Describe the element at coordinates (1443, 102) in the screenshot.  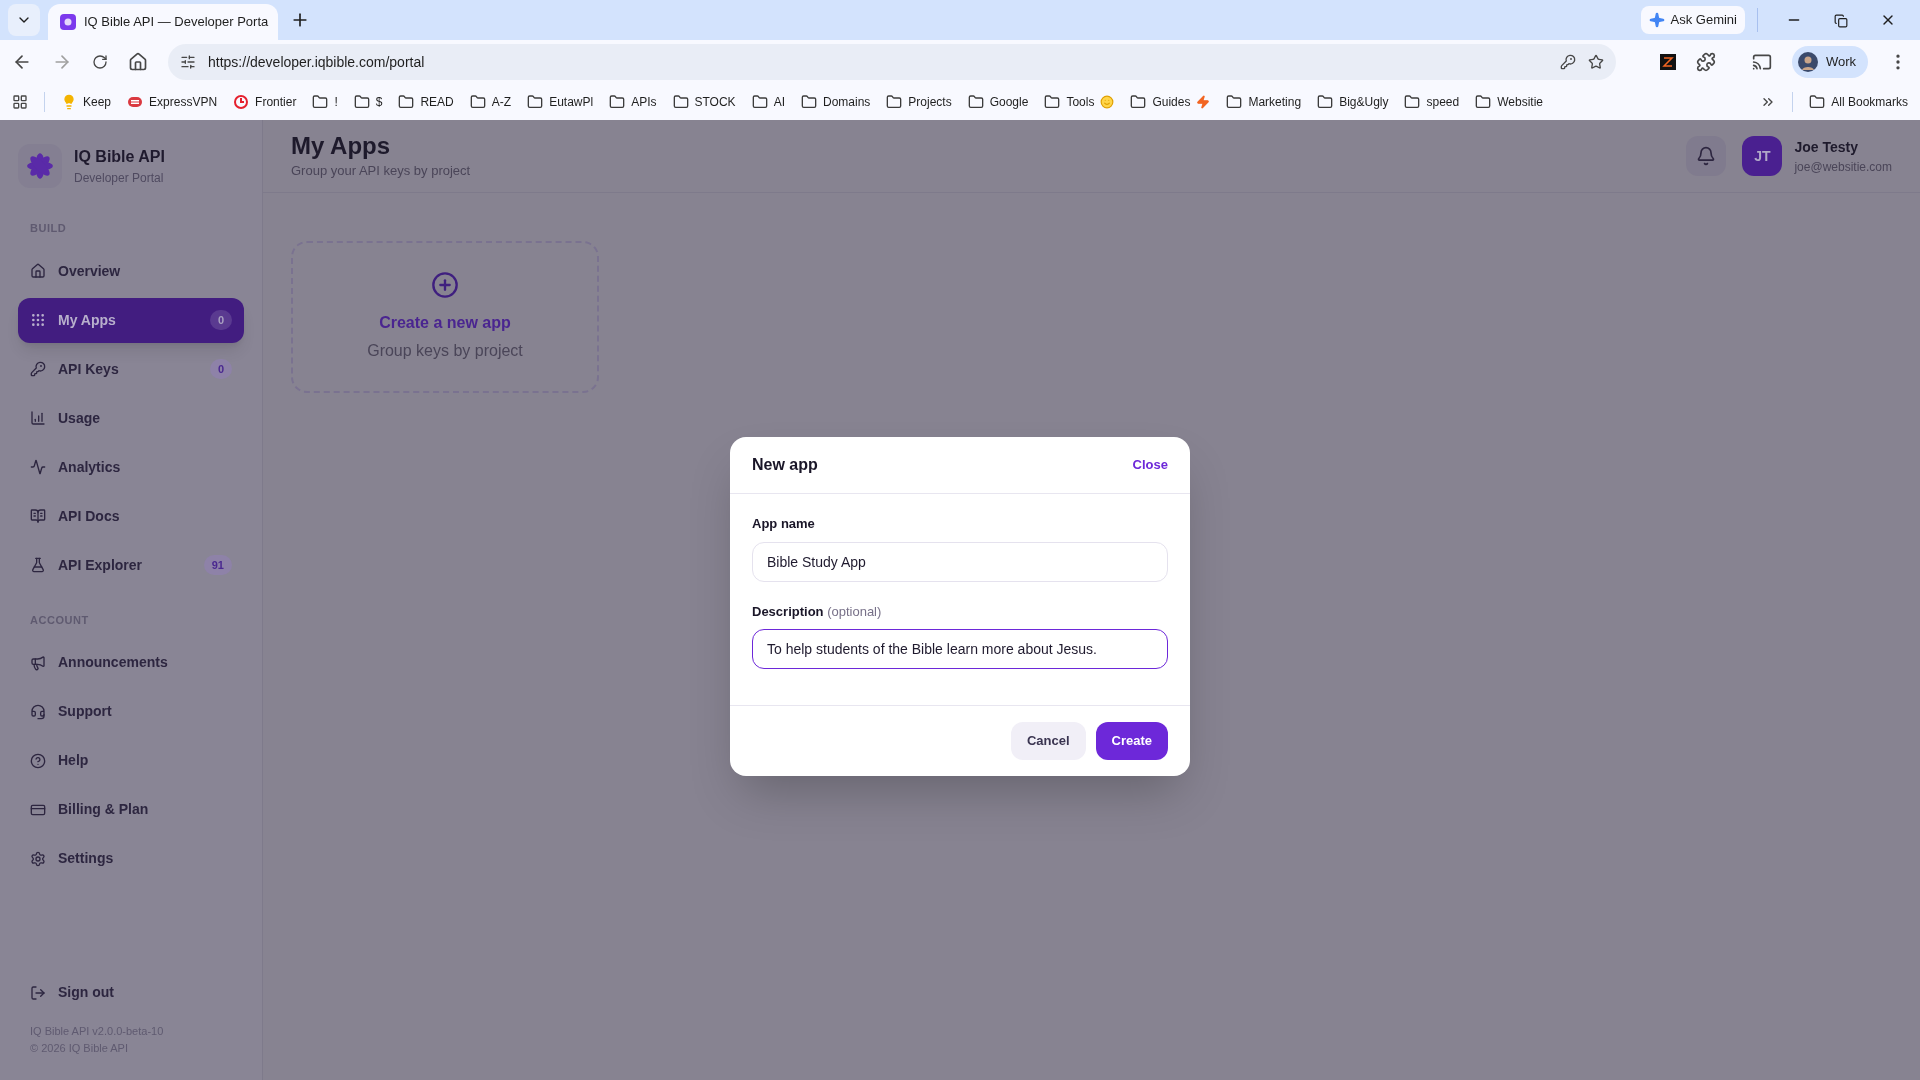
I see `bookmark-link: speed` at that location.